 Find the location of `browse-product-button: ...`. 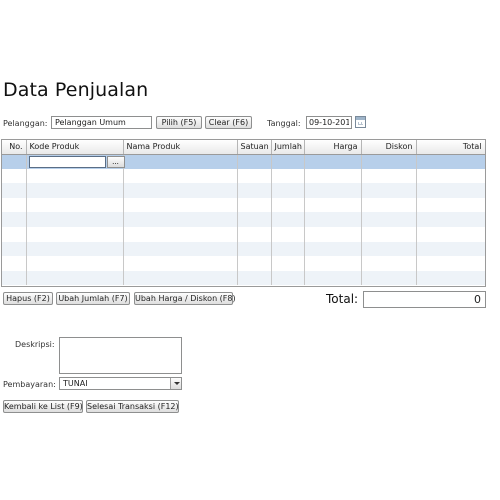

browse-product-button: ... is located at coordinates (115, 161).